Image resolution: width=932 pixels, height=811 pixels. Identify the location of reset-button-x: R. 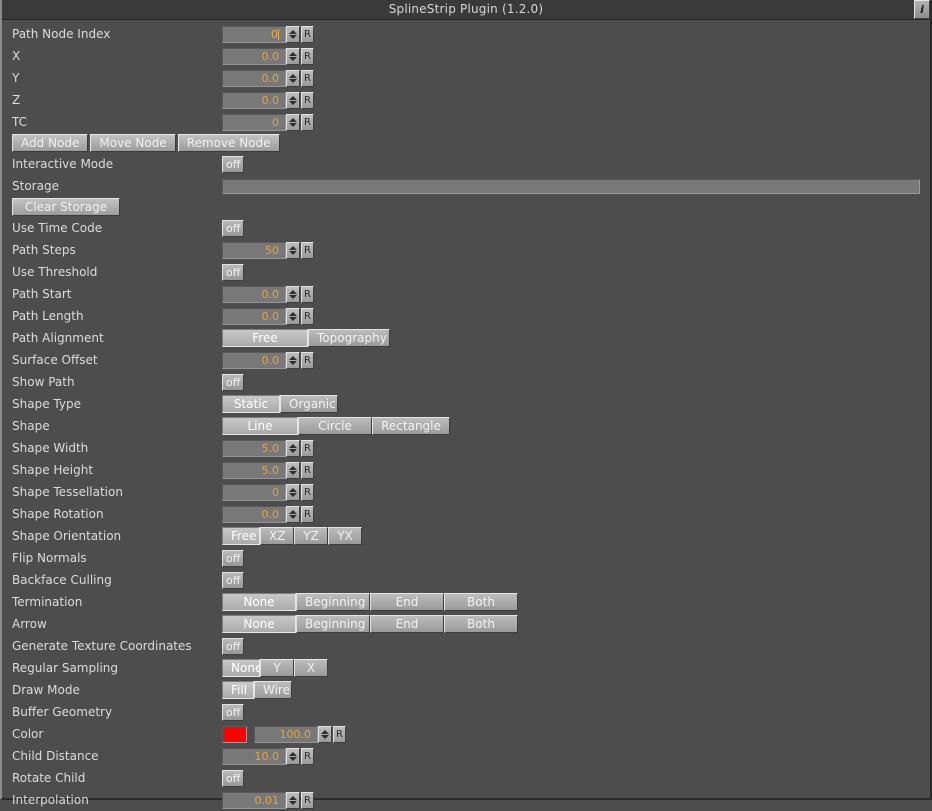
(307, 56).